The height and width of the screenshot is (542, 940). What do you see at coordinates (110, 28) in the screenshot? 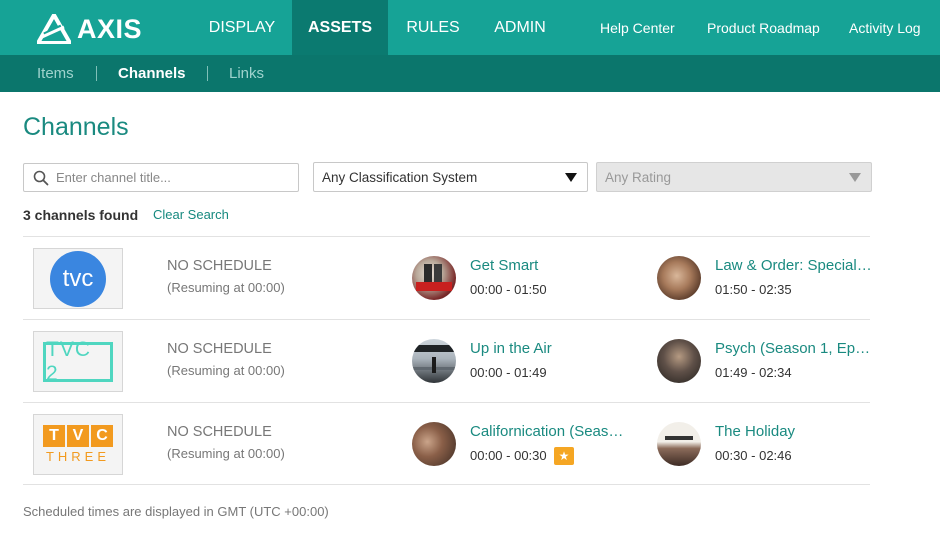
I see `brand-name: AXIS` at bounding box center [110, 28].